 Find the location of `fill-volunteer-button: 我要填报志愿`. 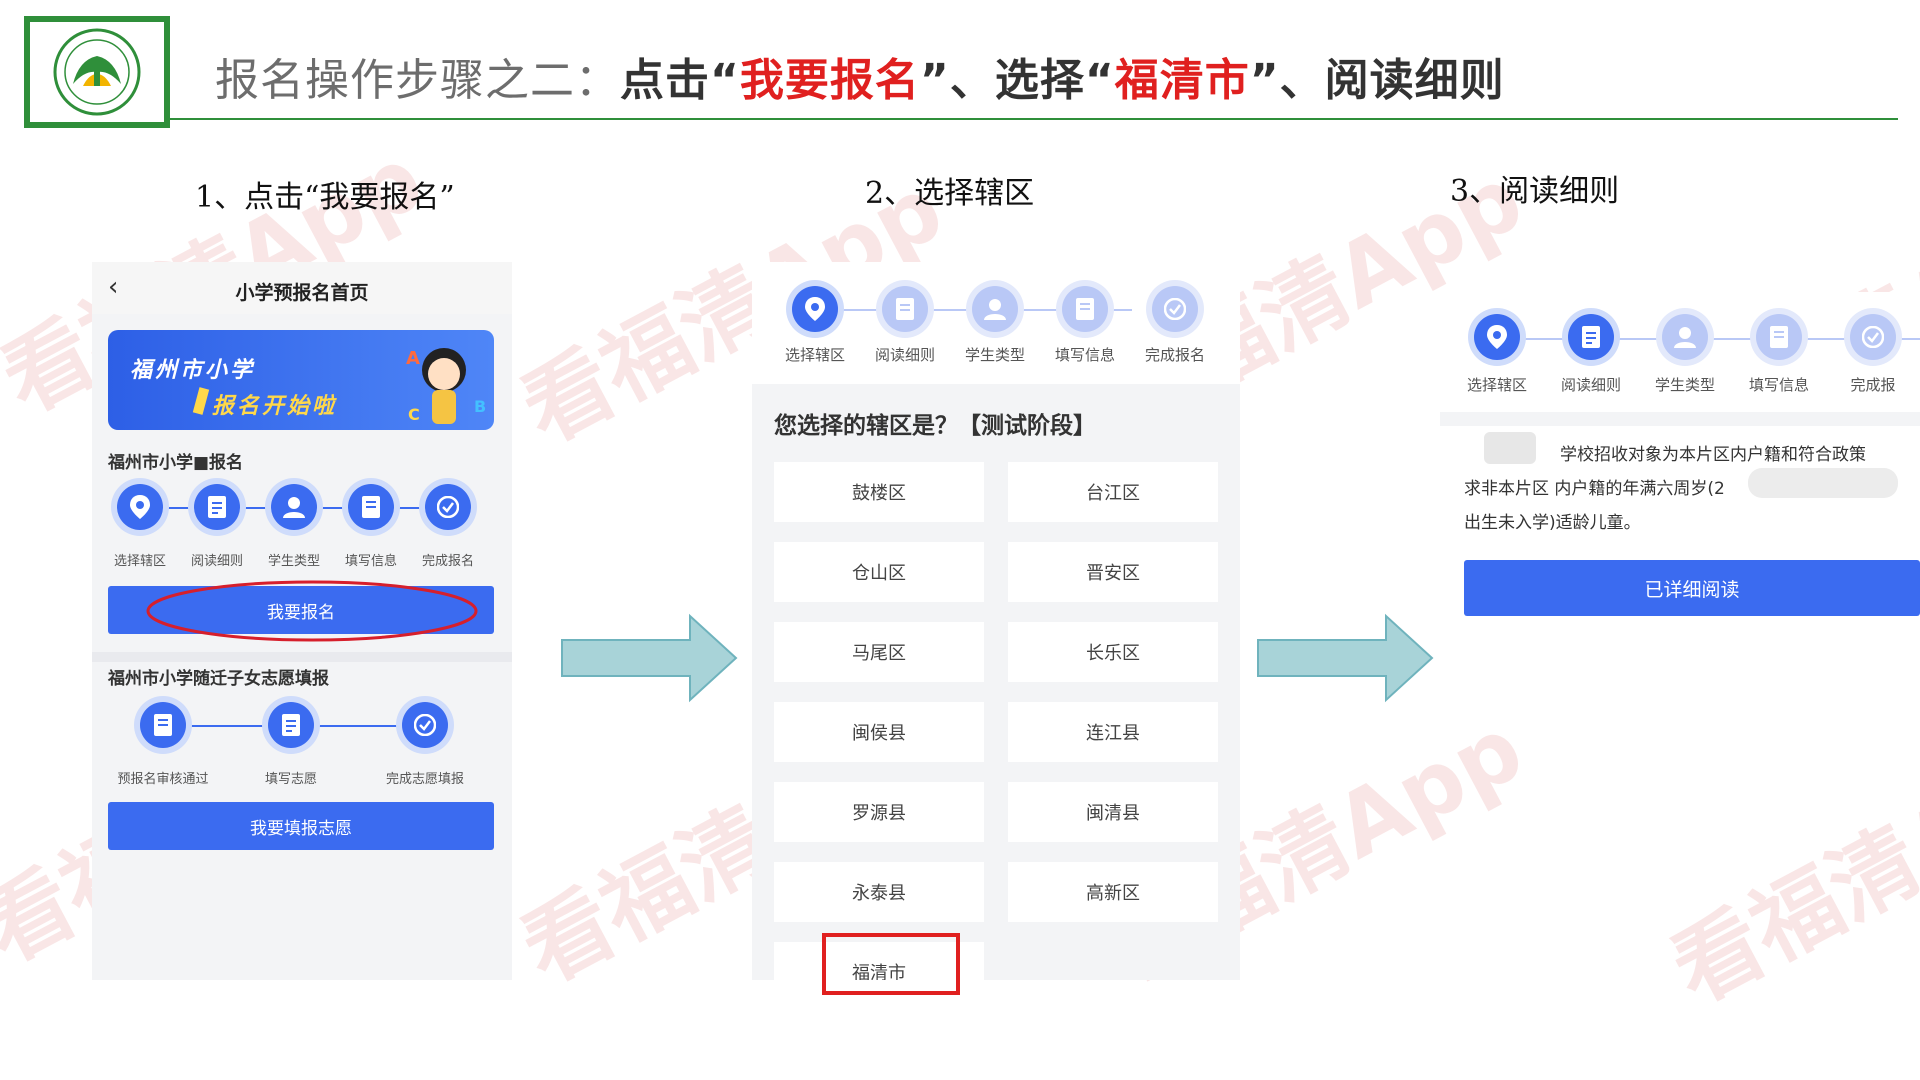

fill-volunteer-button: 我要填报志愿 is located at coordinates (301, 826).